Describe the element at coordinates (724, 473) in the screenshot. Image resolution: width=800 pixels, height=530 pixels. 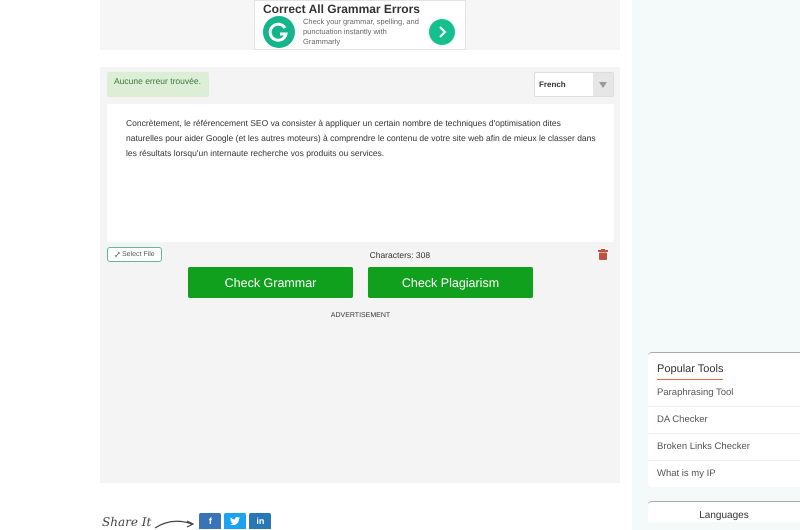
I see `tool-link: What is my IP` at that location.